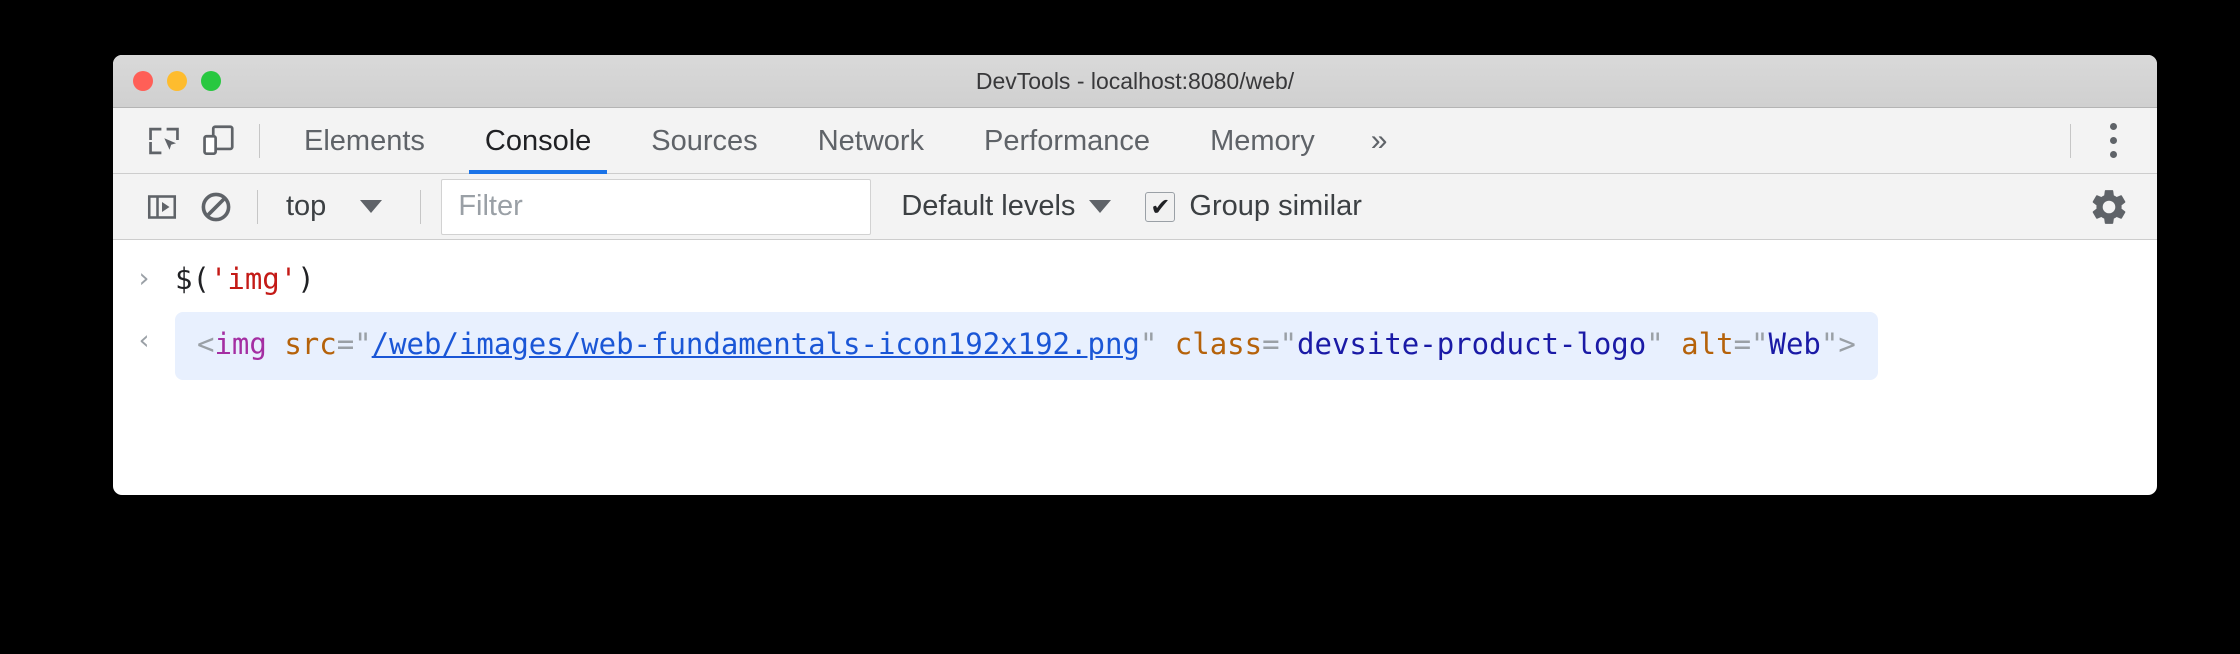 Image resolution: width=2240 pixels, height=654 pixels. Describe the element at coordinates (2070, 140) in the screenshot. I see `tabbar-actions-divider` at that location.